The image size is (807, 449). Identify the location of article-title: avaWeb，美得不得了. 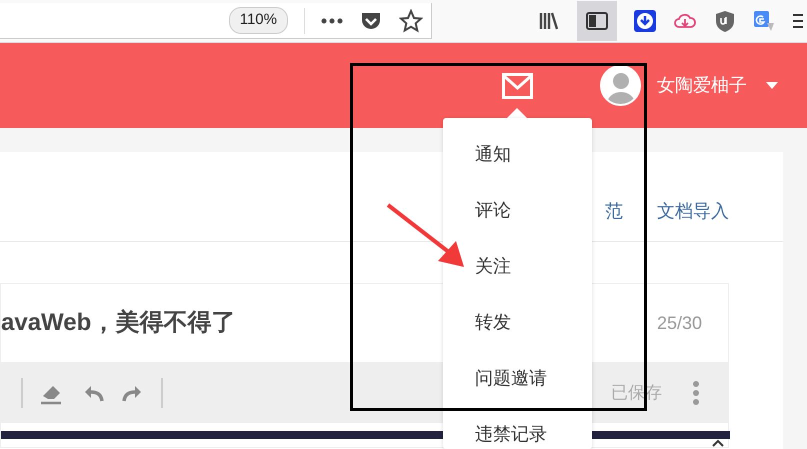
(118, 323).